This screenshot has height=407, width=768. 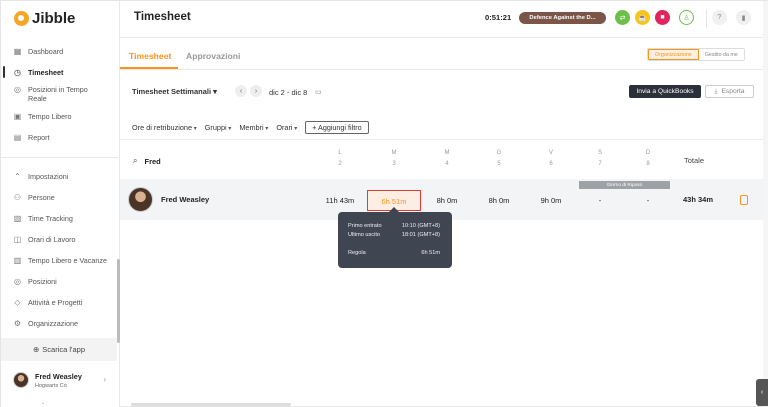 I want to click on member-search: ⌕ Fred, so click(x=147, y=161).